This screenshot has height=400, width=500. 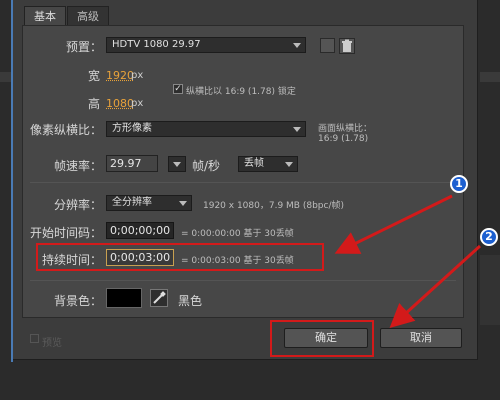 I want to click on step-badge-1: 1, so click(x=459, y=184).